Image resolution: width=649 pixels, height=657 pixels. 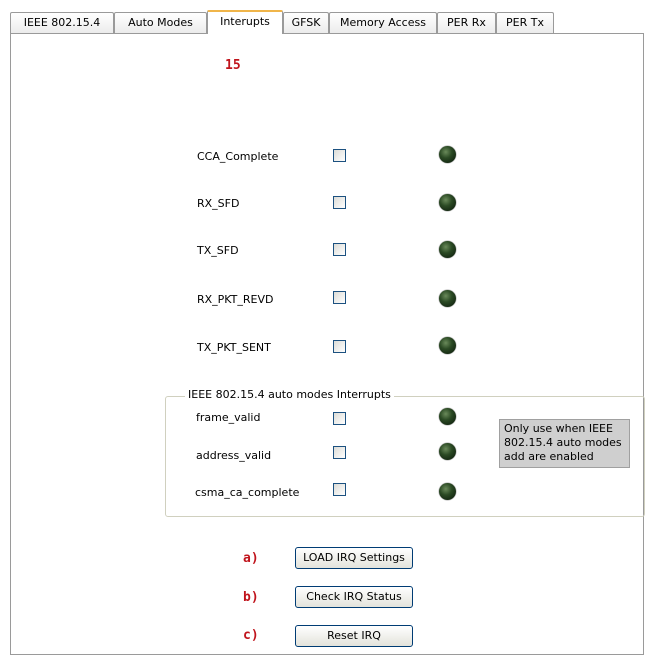 What do you see at coordinates (447, 202) in the screenshot?
I see `rx-sfd-led-icon` at bounding box center [447, 202].